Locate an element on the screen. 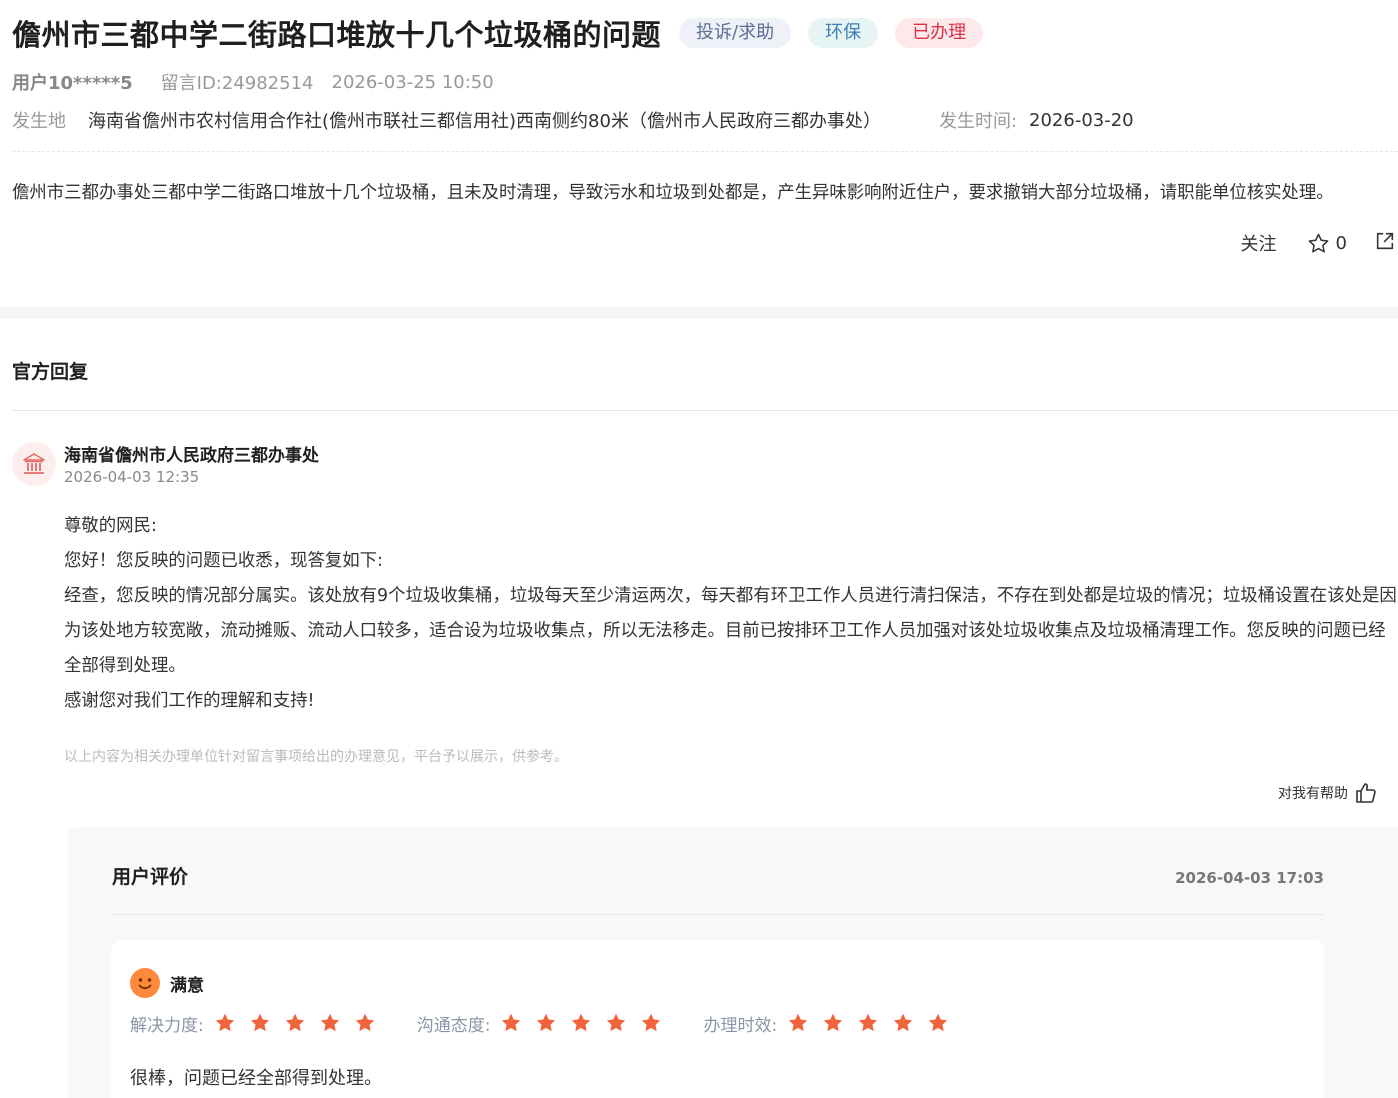 The image size is (1398, 1098). smile-emoji-icon is located at coordinates (145, 983).